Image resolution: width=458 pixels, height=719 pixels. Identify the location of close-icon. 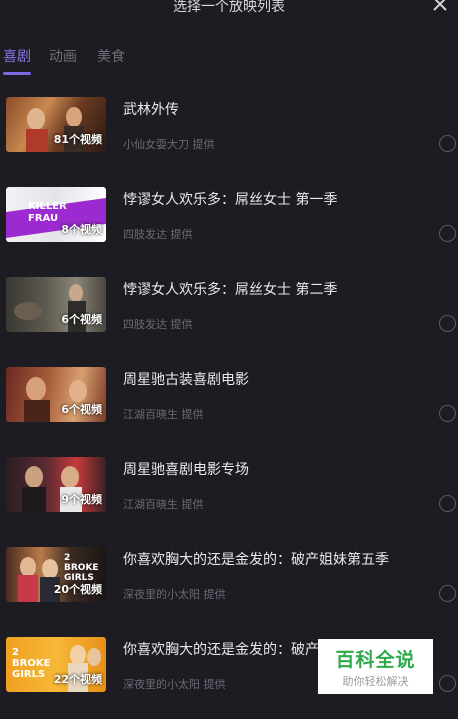
(440, 5).